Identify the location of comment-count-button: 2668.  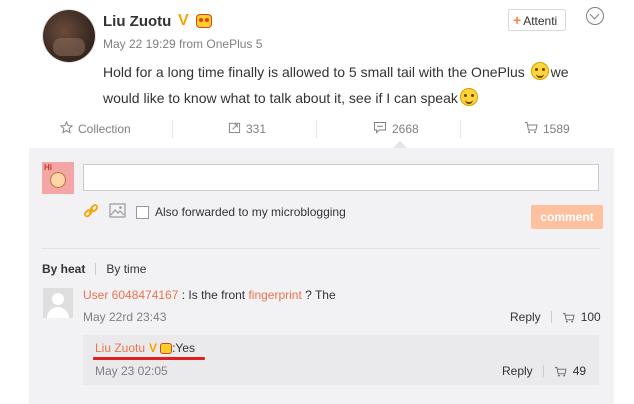
(396, 129).